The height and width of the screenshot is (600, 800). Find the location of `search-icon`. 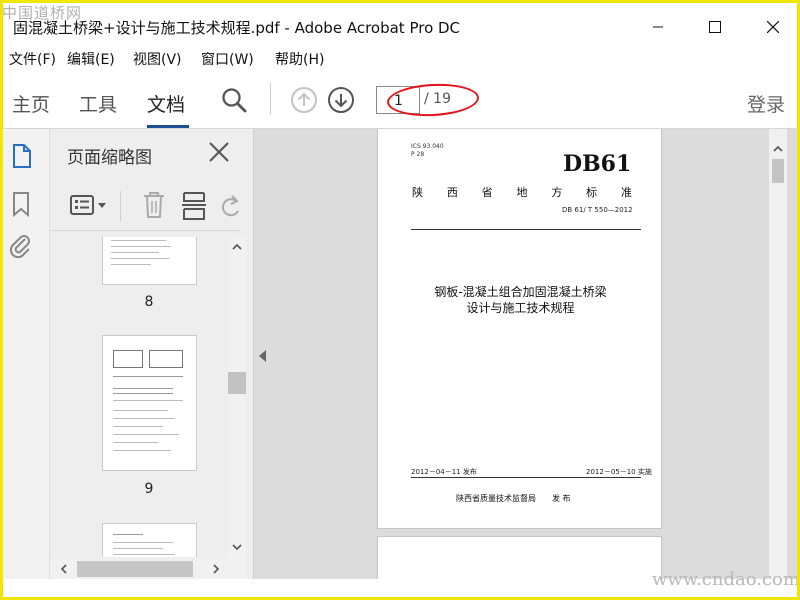

search-icon is located at coordinates (234, 100).